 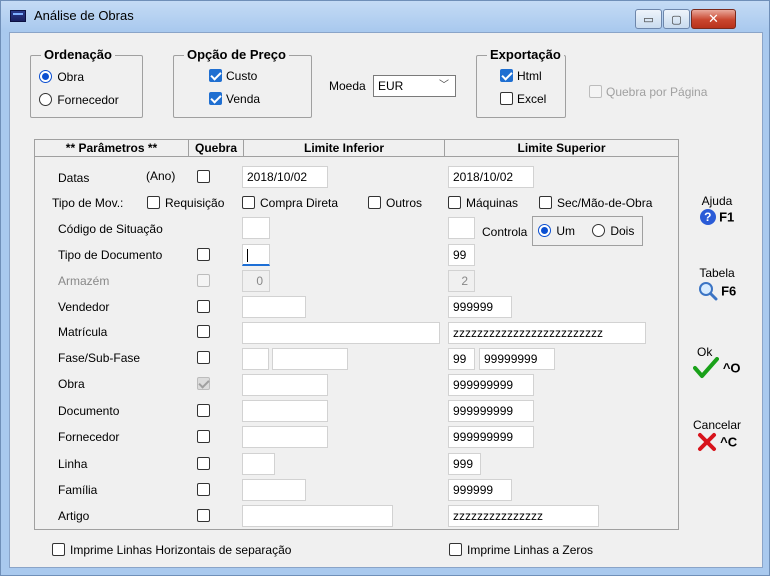 What do you see at coordinates (444, 85) in the screenshot?
I see `chevron-down-icon: ﹀` at bounding box center [444, 85].